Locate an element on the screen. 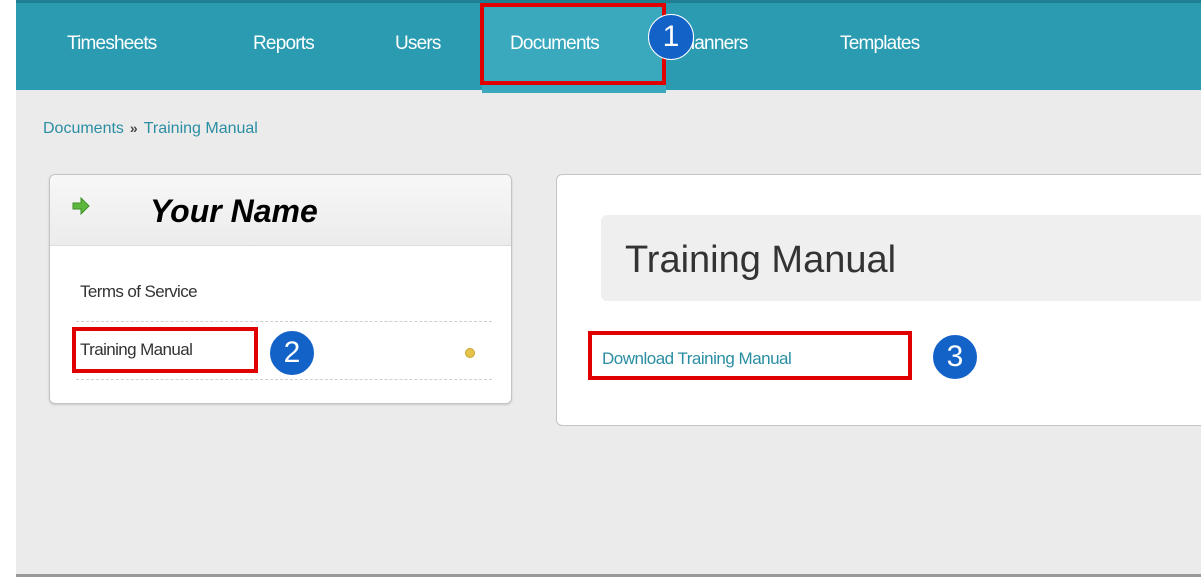 Image resolution: width=1201 pixels, height=578 pixels. panel-header: Your Name is located at coordinates (280, 210).